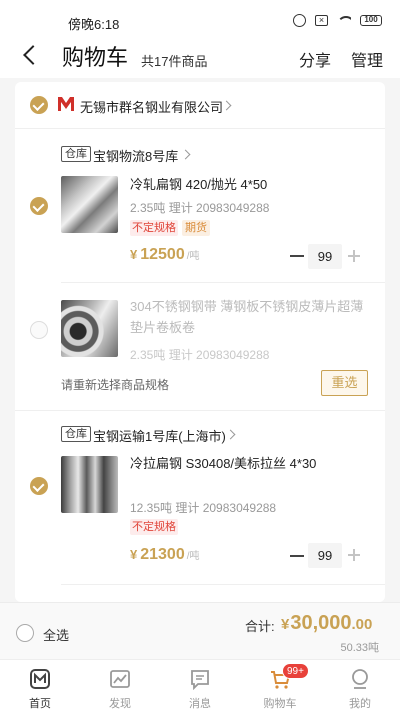  Describe the element at coordinates (260, 626) in the screenshot. I see `total-label: 合计:` at that location.